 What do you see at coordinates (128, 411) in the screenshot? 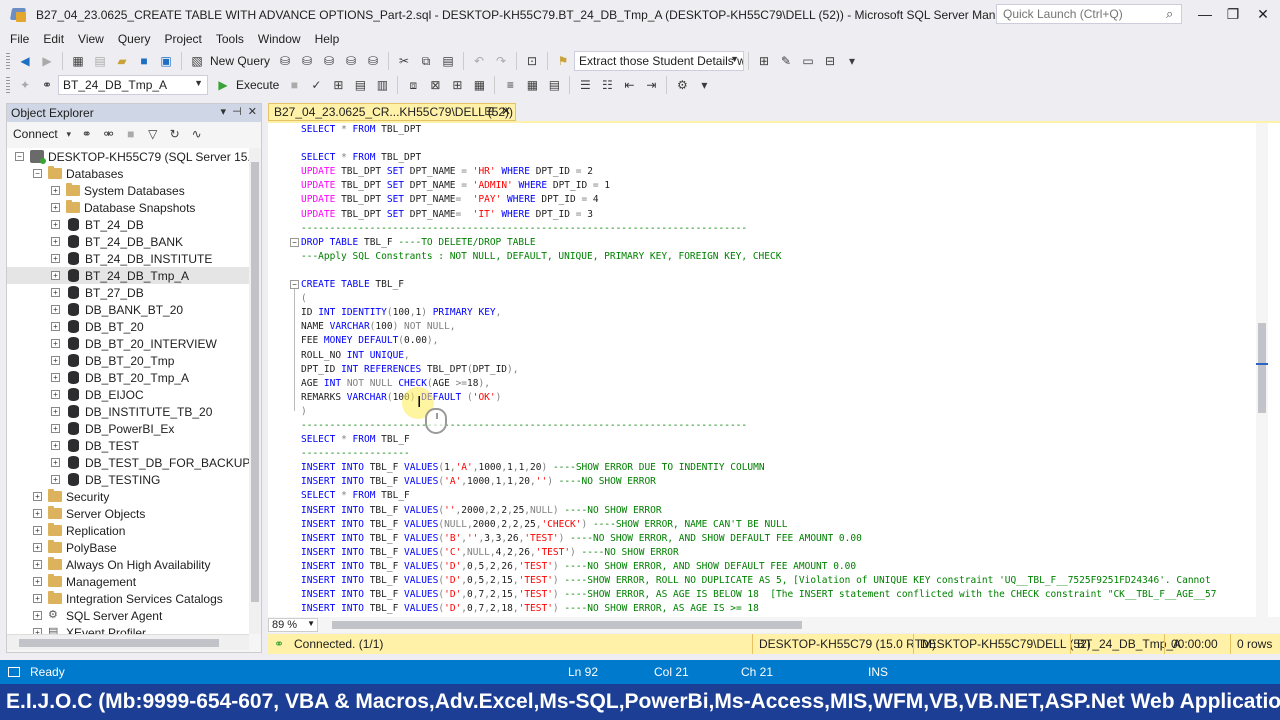
I see `tree-node-database: + DB_INSTITUTE_TB_20` at bounding box center [128, 411].